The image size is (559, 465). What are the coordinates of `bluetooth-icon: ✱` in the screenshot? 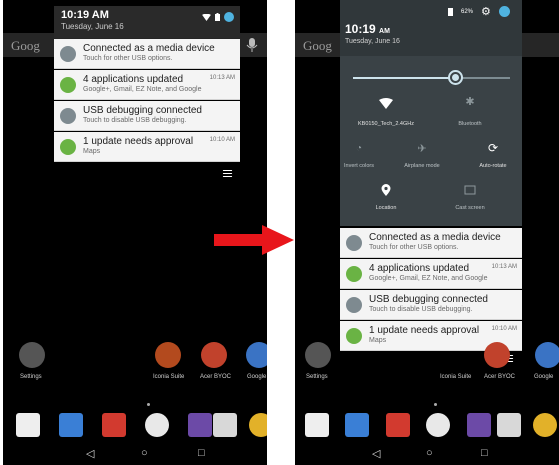 It's located at (469, 101).